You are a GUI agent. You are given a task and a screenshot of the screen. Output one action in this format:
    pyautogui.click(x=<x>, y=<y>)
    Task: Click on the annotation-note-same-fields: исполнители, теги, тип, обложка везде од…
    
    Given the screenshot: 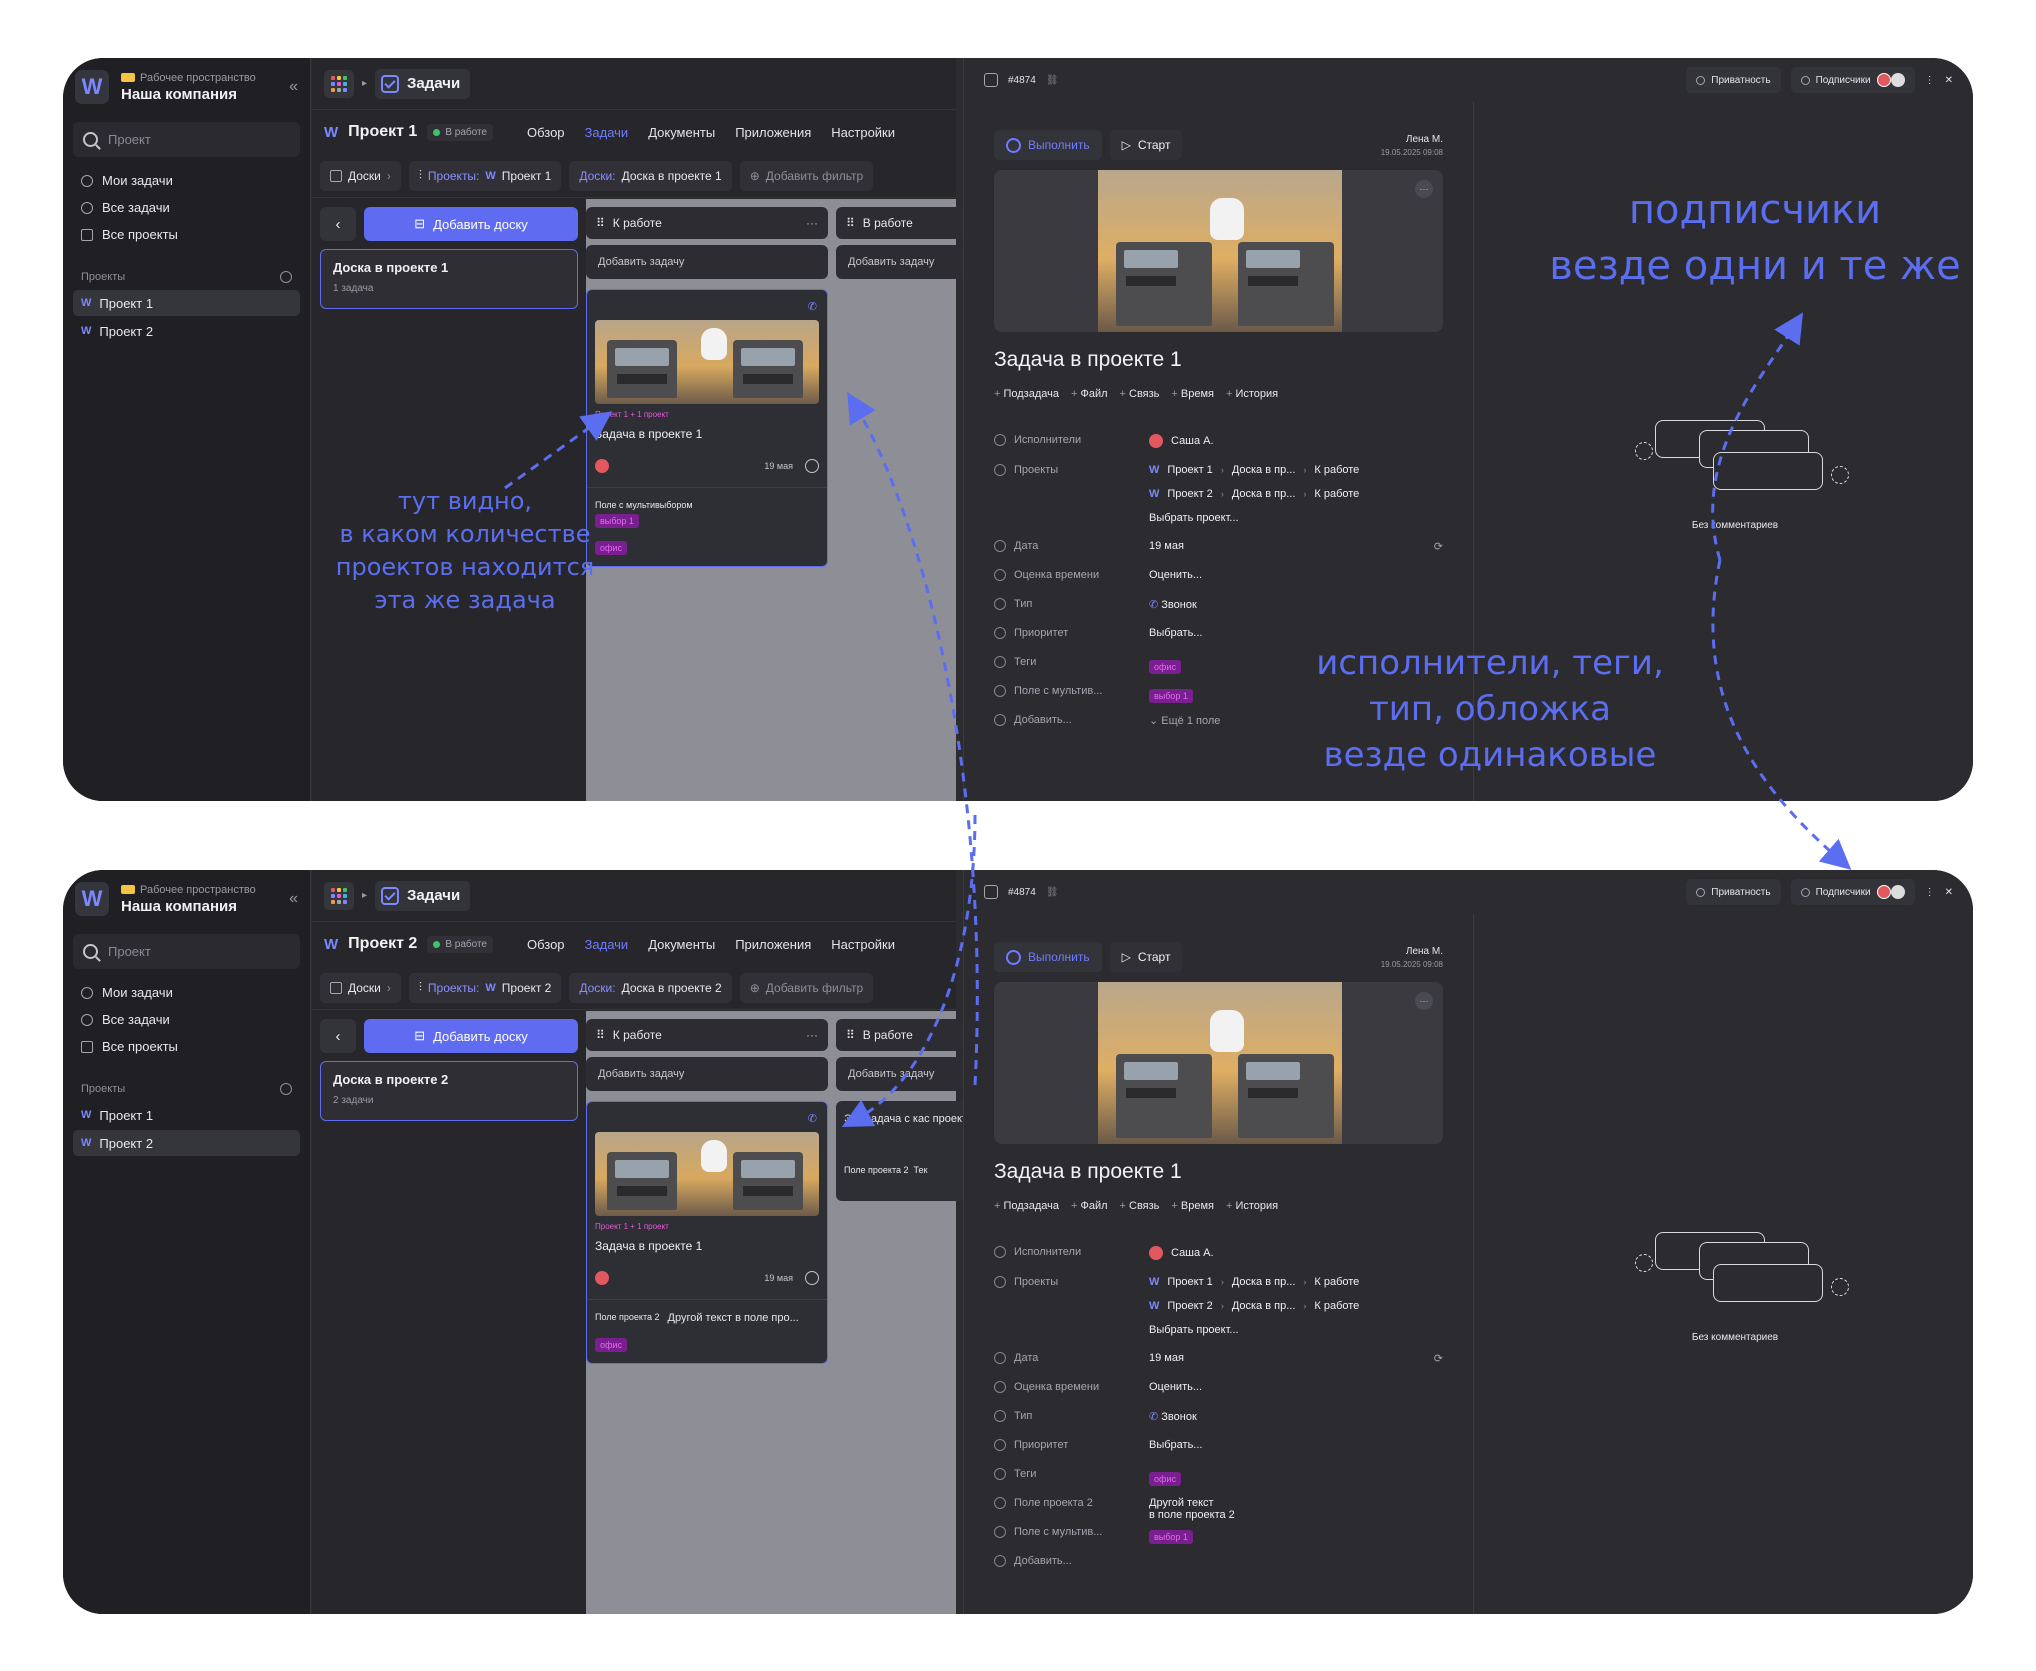 What is the action you would take?
    pyautogui.click(x=1490, y=709)
    